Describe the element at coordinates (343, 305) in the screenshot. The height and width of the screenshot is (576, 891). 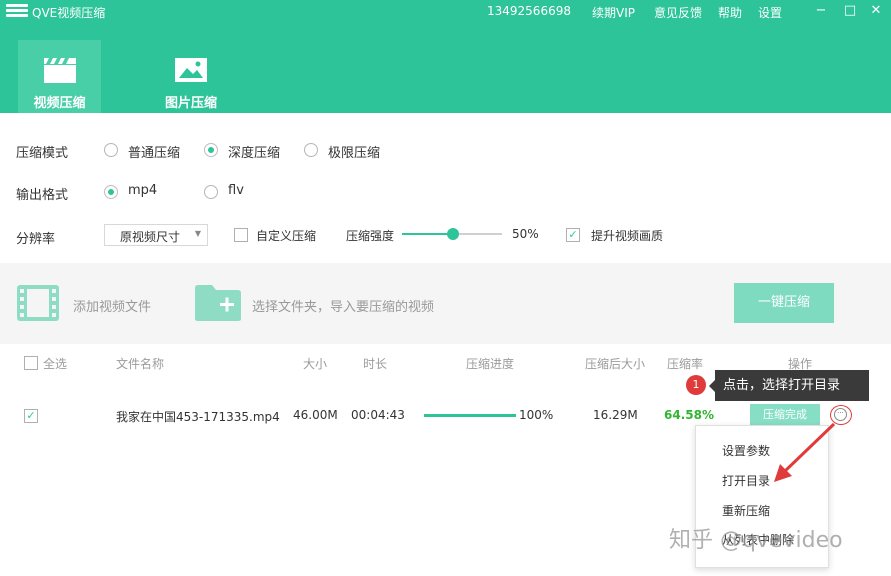
I see `add-folder-link: 选择文件夹，导入要压缩的视频` at that location.